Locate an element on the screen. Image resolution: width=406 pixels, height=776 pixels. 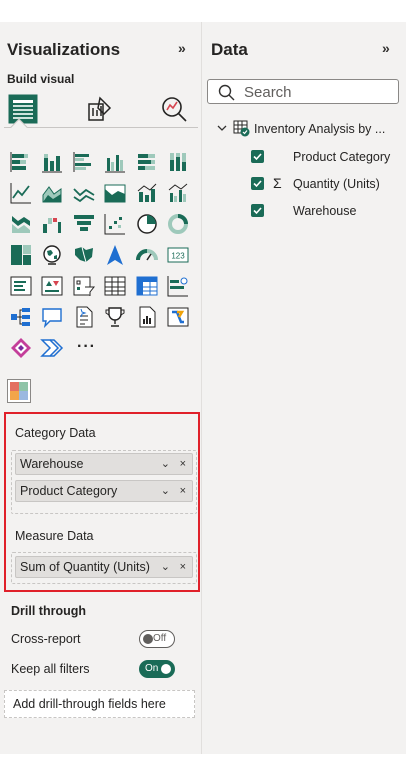
stacked-column-chart-icon is located at coordinates (52, 162).